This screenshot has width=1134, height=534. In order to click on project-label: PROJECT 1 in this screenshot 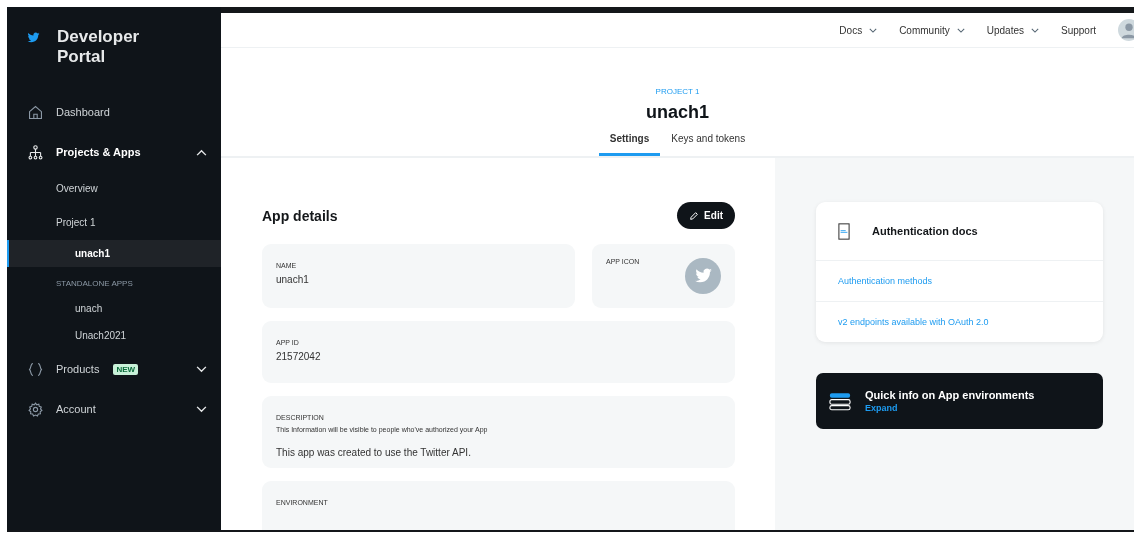, I will do `click(677, 91)`.